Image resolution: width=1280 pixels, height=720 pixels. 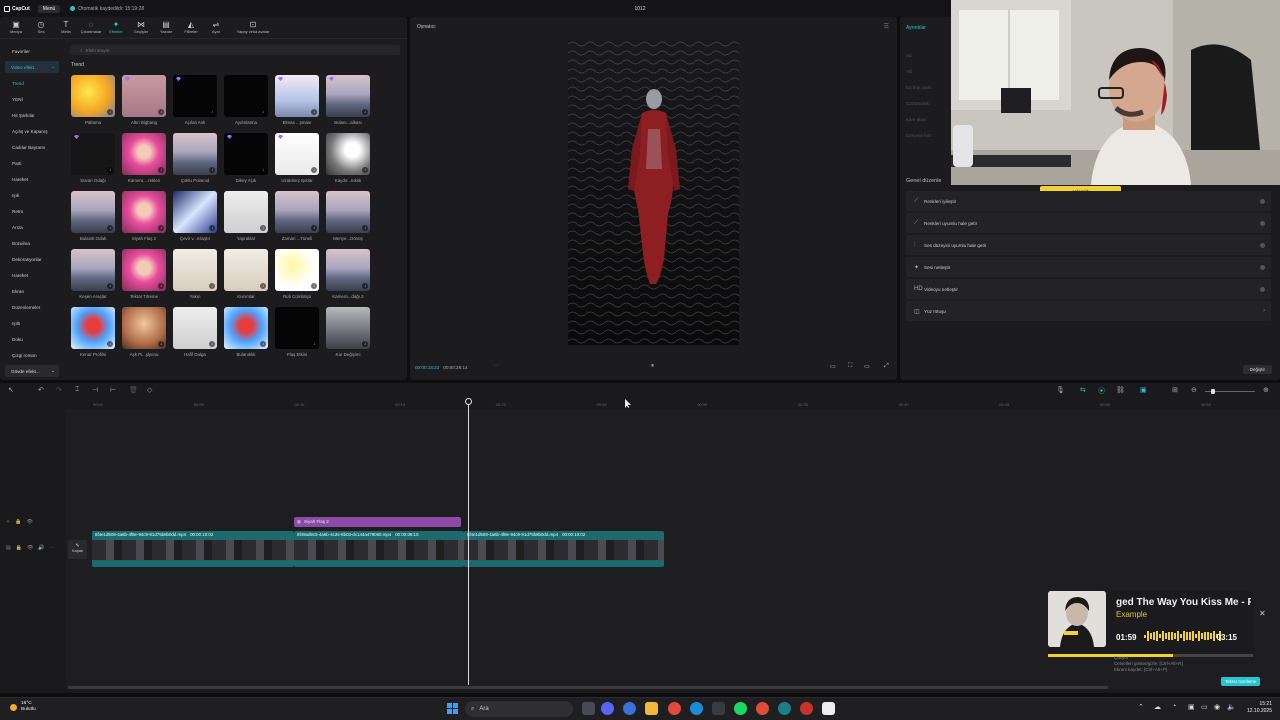 What do you see at coordinates (59, 390) in the screenshot?
I see `redo-icon: ↷` at bounding box center [59, 390].